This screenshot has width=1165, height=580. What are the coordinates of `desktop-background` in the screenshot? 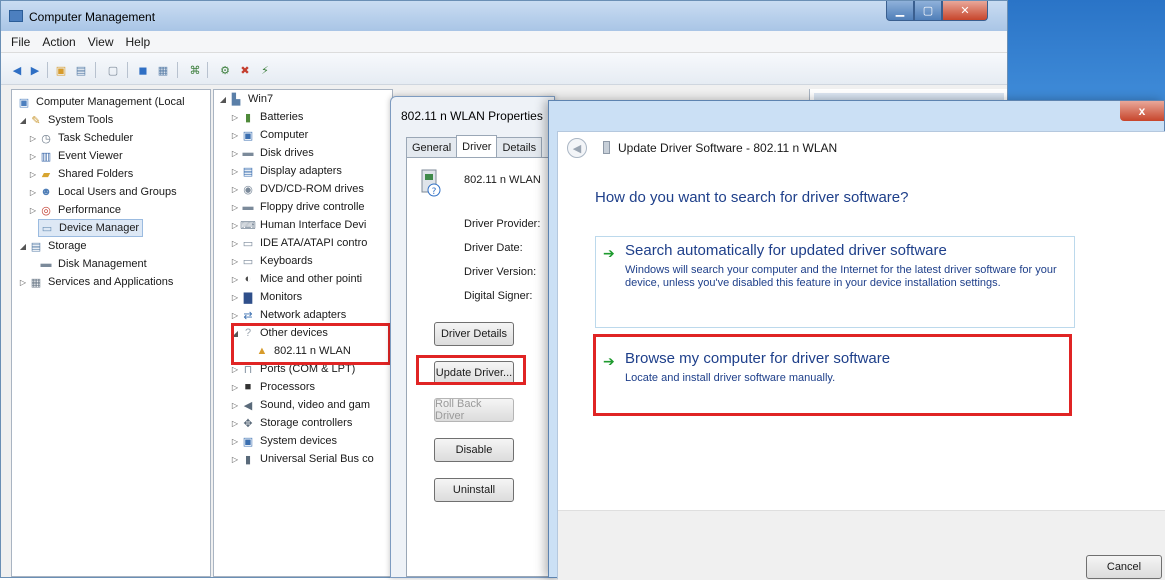 It's located at (1086, 50).